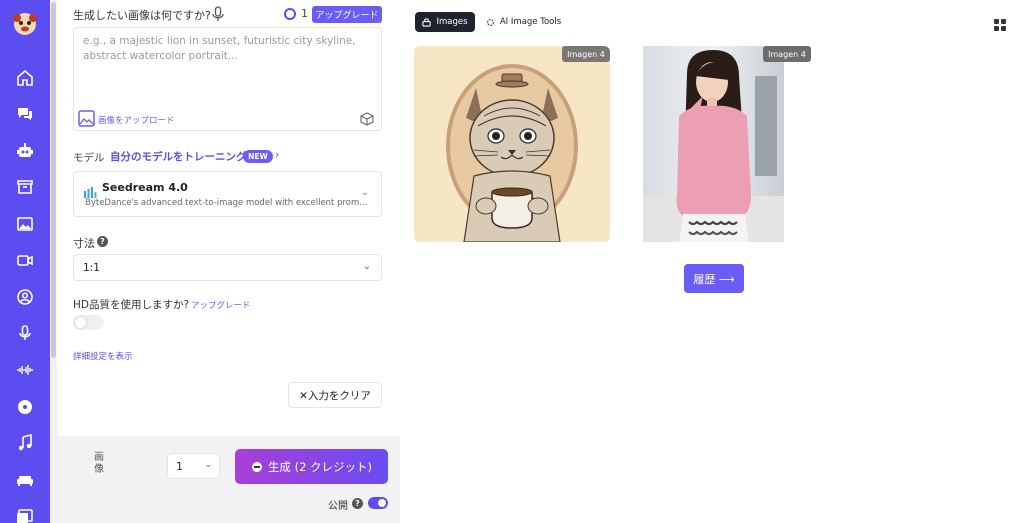 This screenshot has width=1024, height=523. Describe the element at coordinates (335, 395) in the screenshot. I see `clear-input-button: ✕入力をクリア` at that location.